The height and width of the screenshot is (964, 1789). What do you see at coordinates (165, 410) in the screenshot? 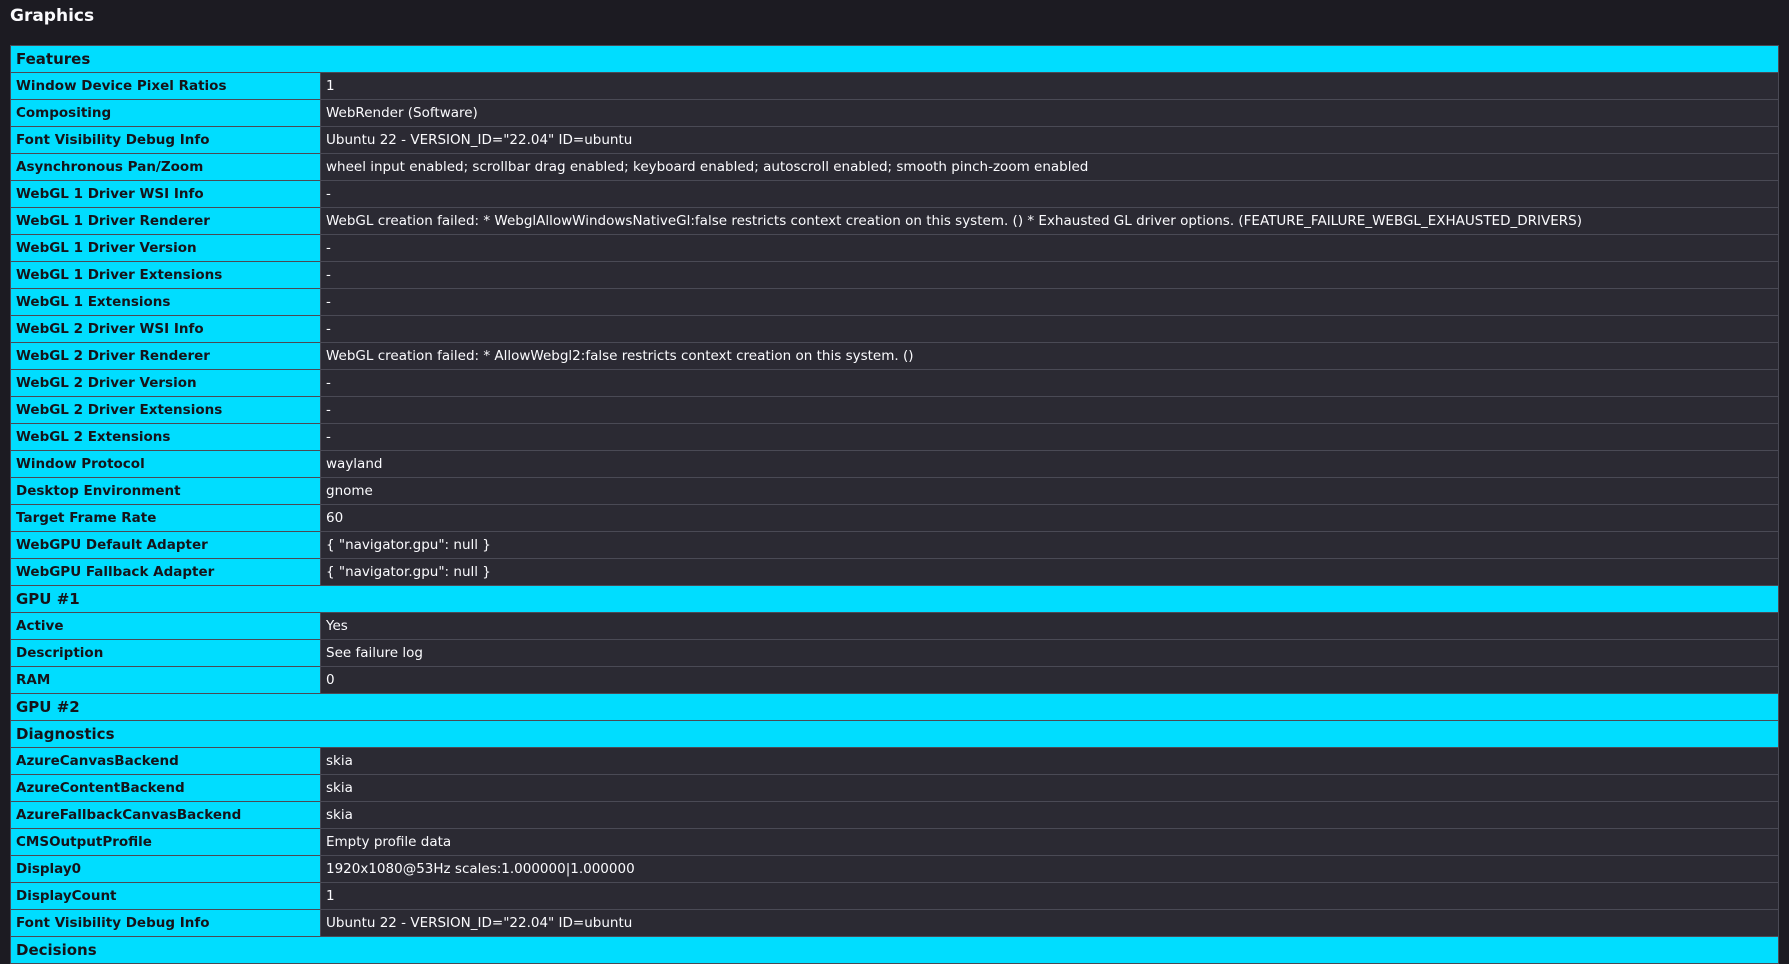
I see `row-key: WebGL 2 Driver Extensions` at bounding box center [165, 410].